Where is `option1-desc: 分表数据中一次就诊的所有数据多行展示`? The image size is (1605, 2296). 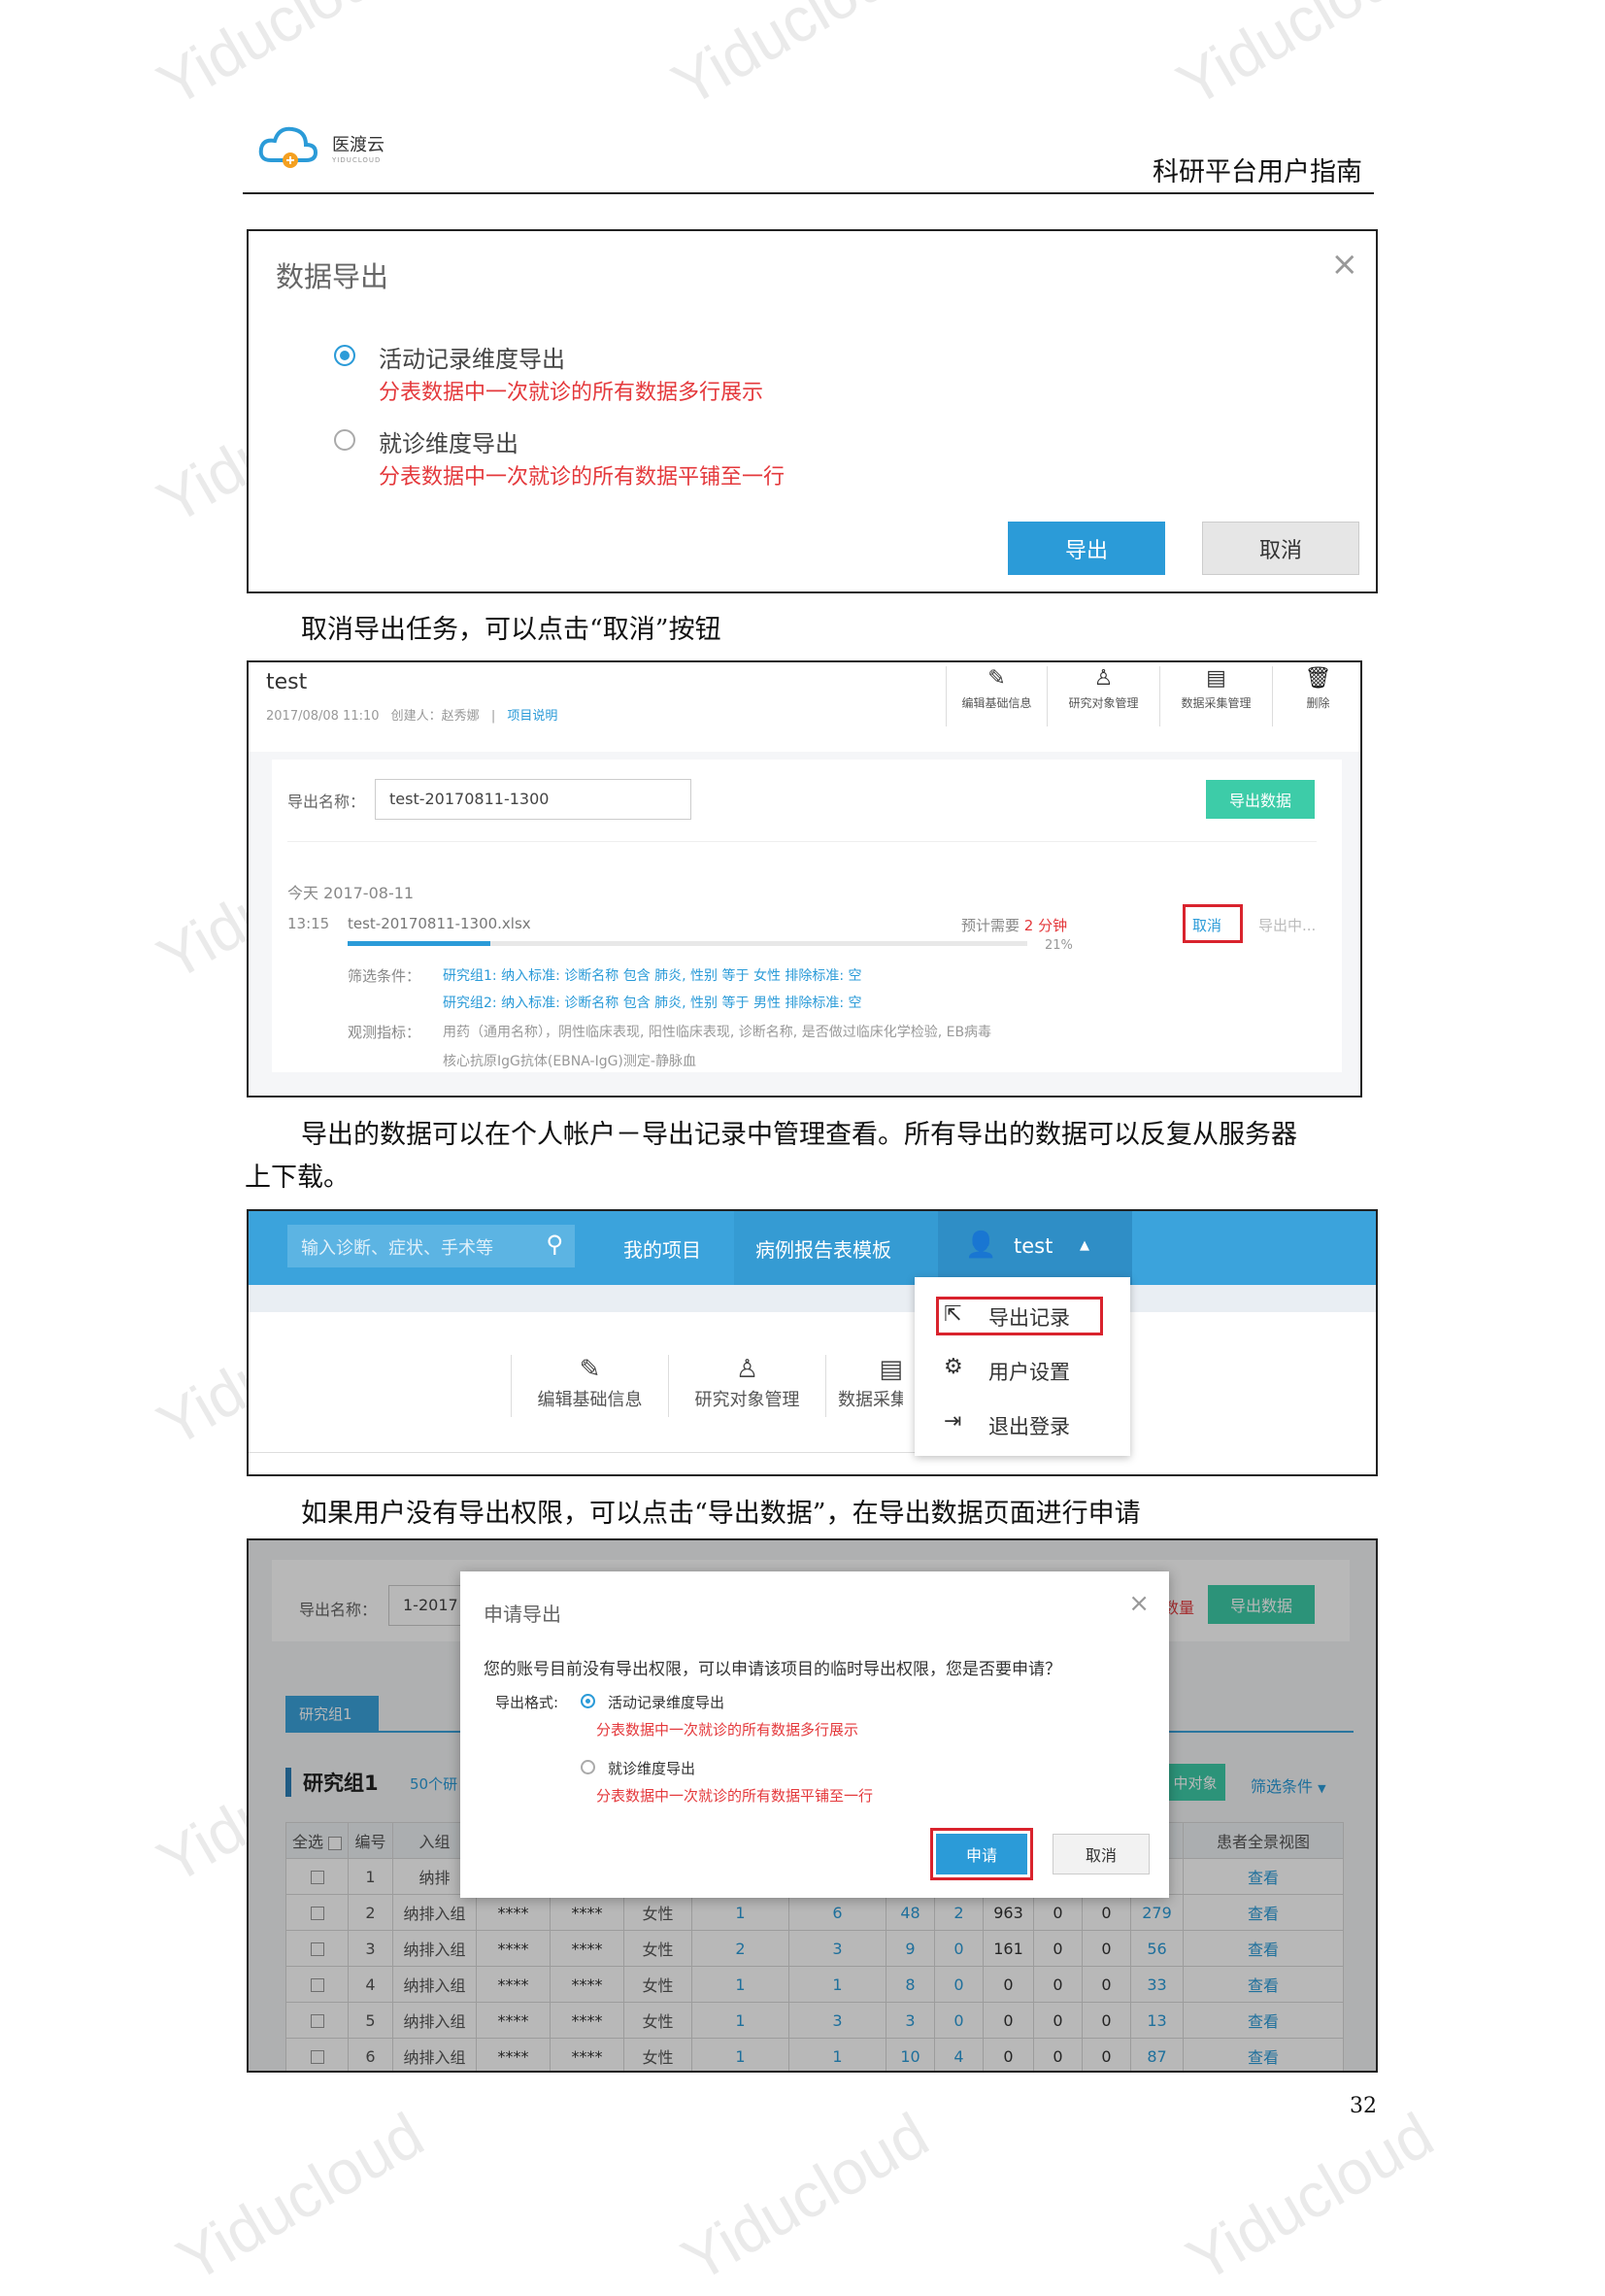
option1-desc: 分表数据中一次就诊的所有数据多行展示 is located at coordinates (727, 1730).